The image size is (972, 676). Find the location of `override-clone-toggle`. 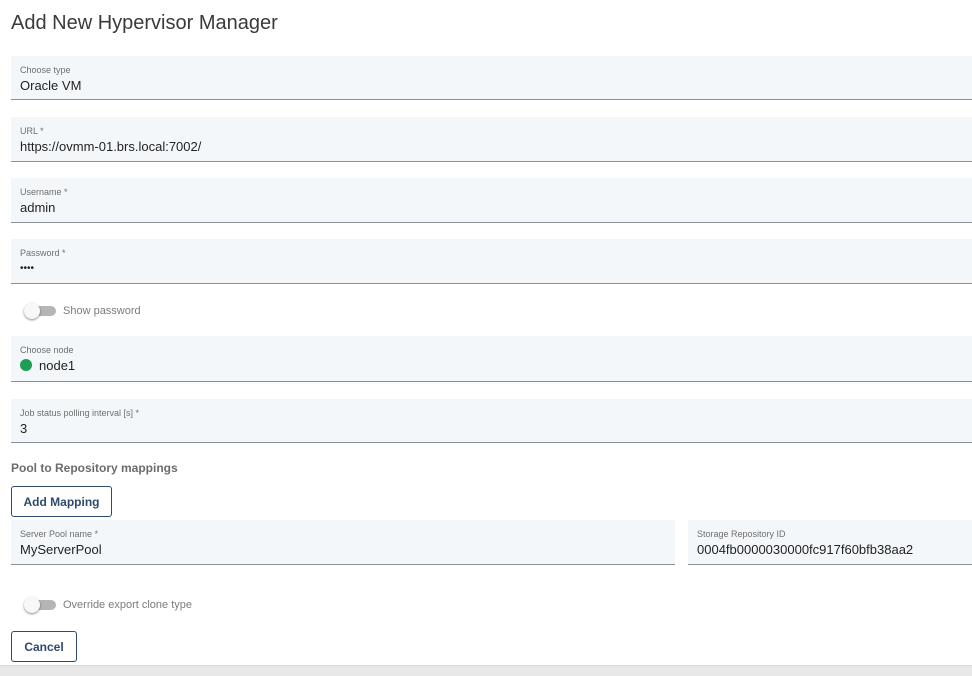

override-clone-toggle is located at coordinates (40, 605).